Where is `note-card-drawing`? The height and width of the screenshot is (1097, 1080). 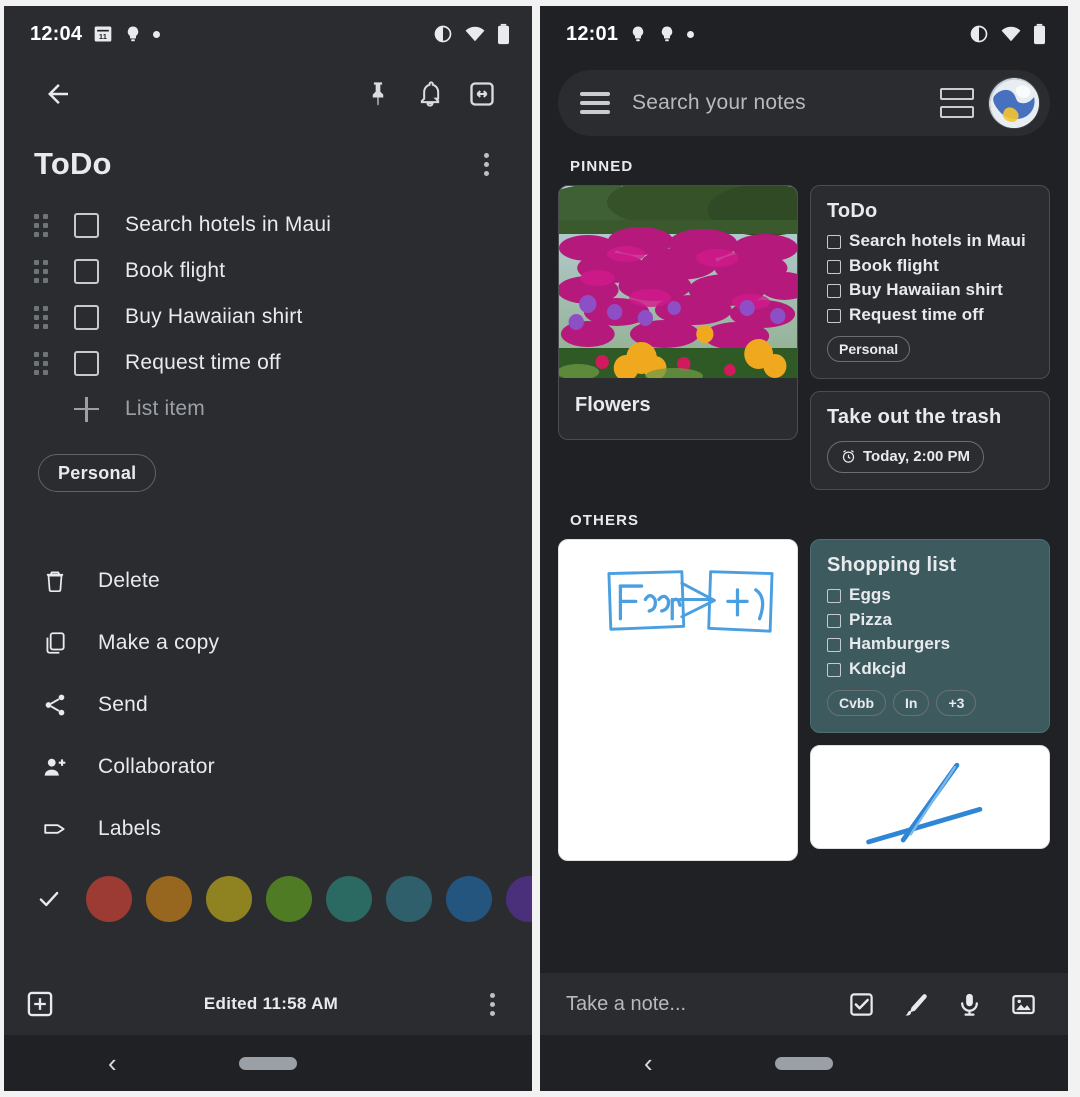
note-card-drawing is located at coordinates (678, 699).